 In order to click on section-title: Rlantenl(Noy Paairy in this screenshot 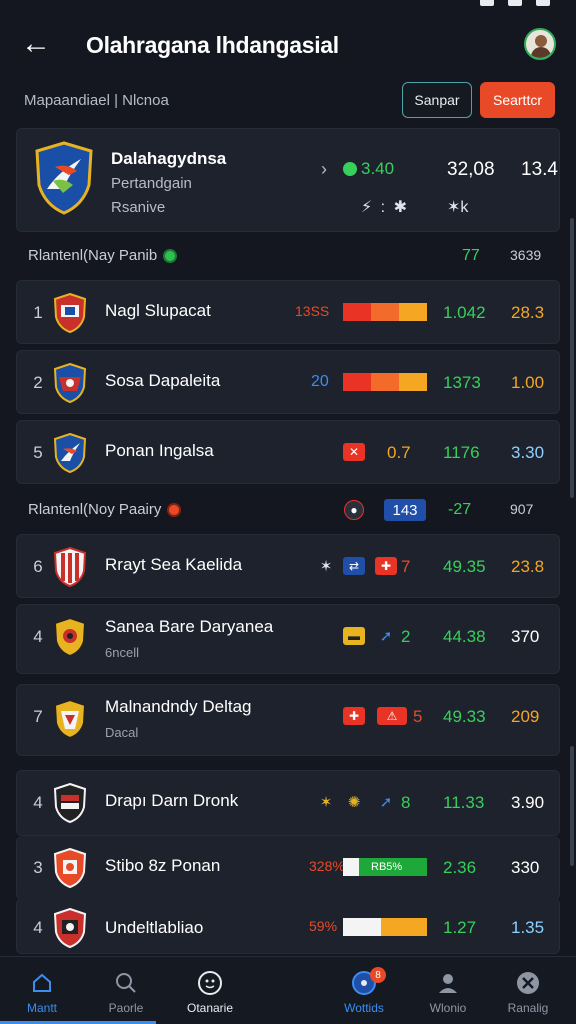, I will do `click(95, 509)`.